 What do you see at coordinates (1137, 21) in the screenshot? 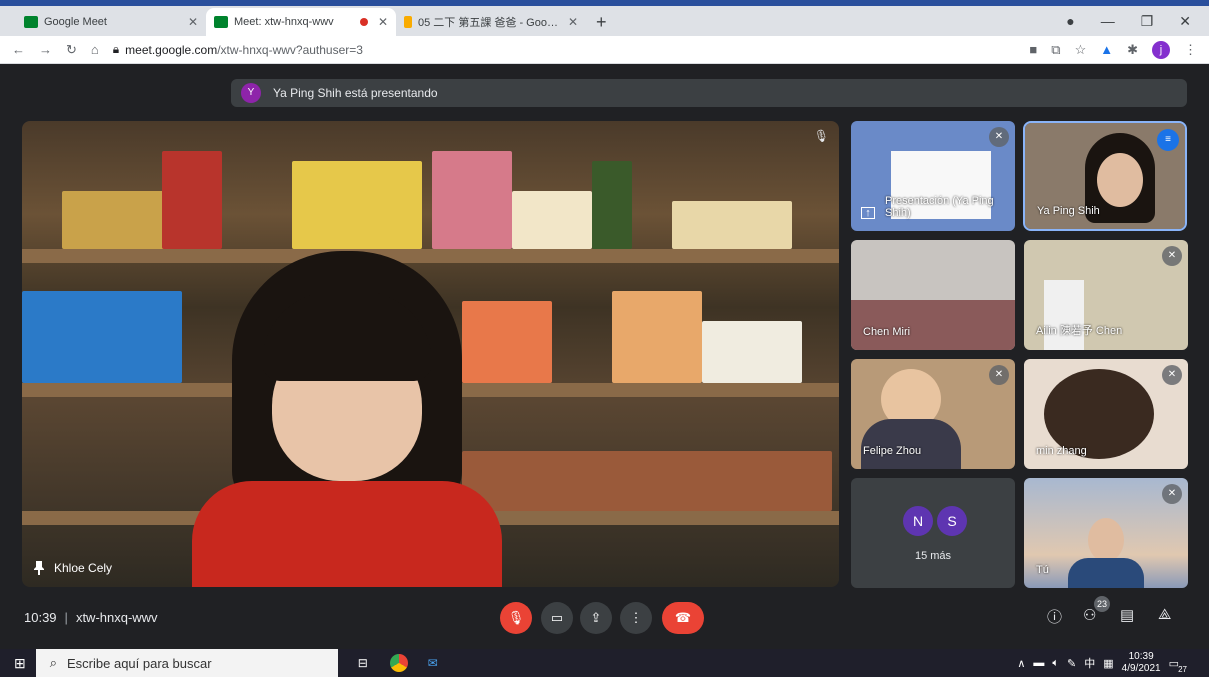
I see `window-controls: ● — ❐ ✕` at bounding box center [1137, 21].